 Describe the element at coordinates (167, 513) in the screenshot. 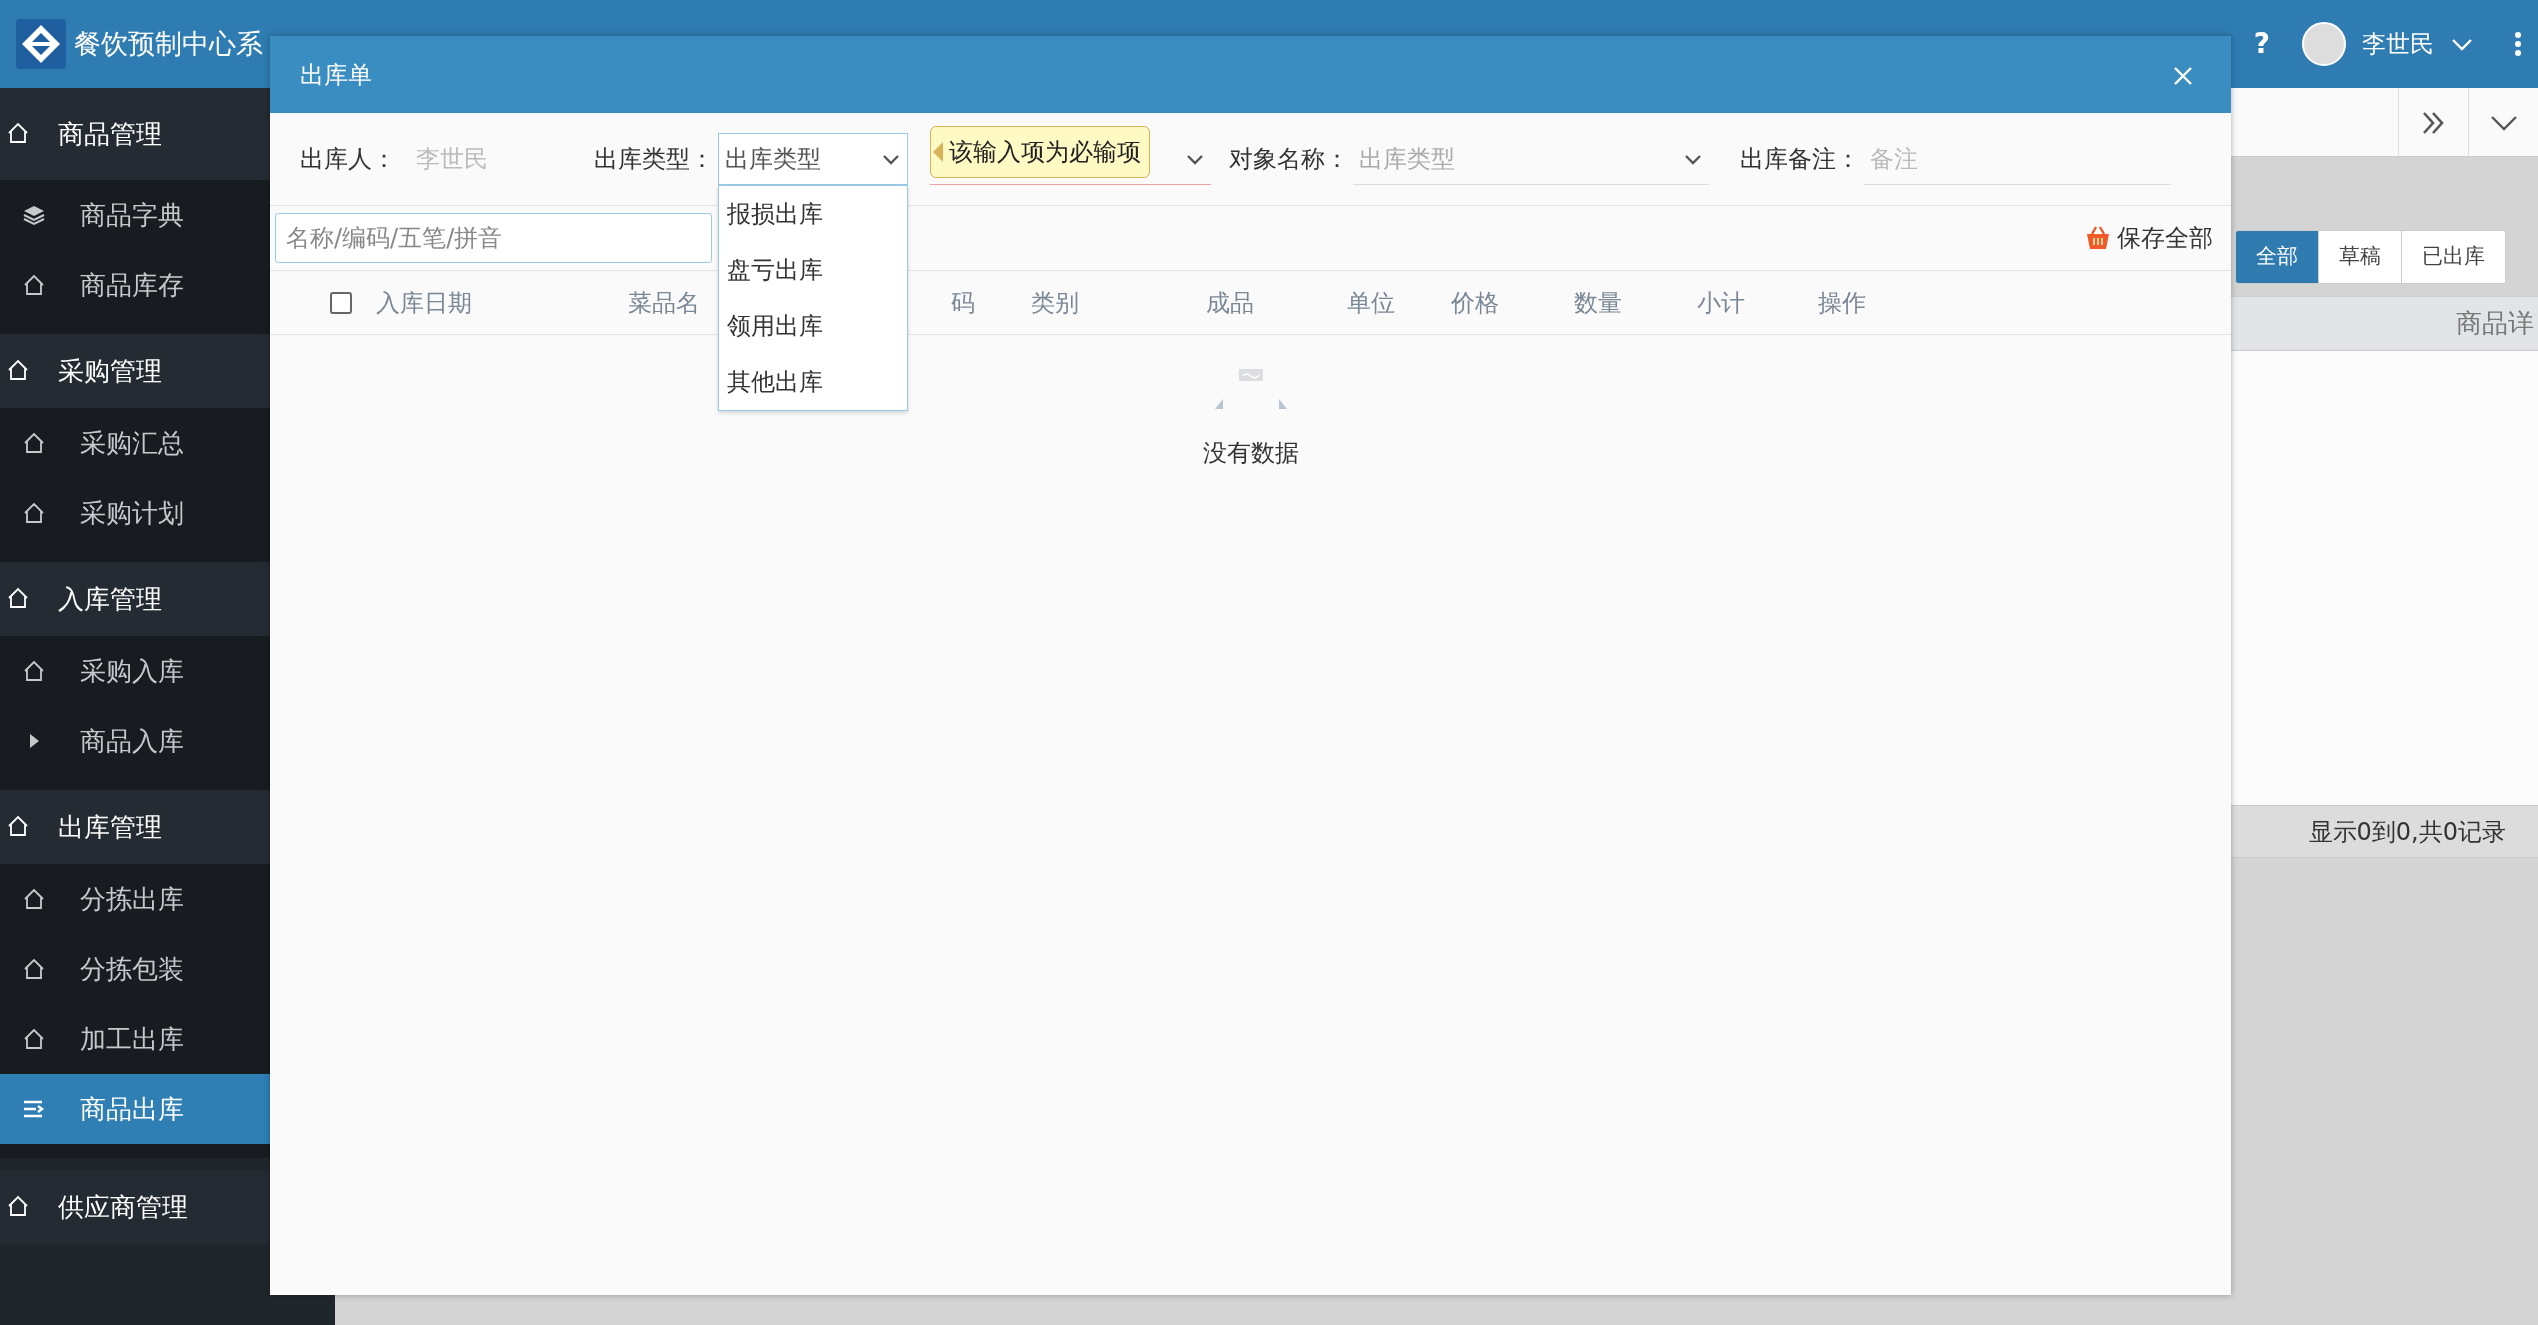

I see `sidebar-item: 采购计划` at that location.